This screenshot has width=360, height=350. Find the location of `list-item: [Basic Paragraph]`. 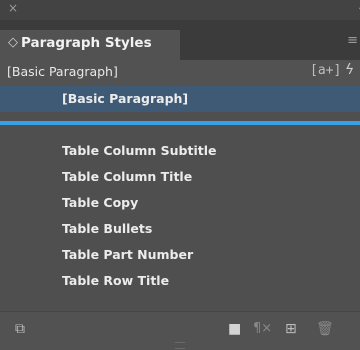

list-item: [Basic Paragraph] is located at coordinates (180, 99).